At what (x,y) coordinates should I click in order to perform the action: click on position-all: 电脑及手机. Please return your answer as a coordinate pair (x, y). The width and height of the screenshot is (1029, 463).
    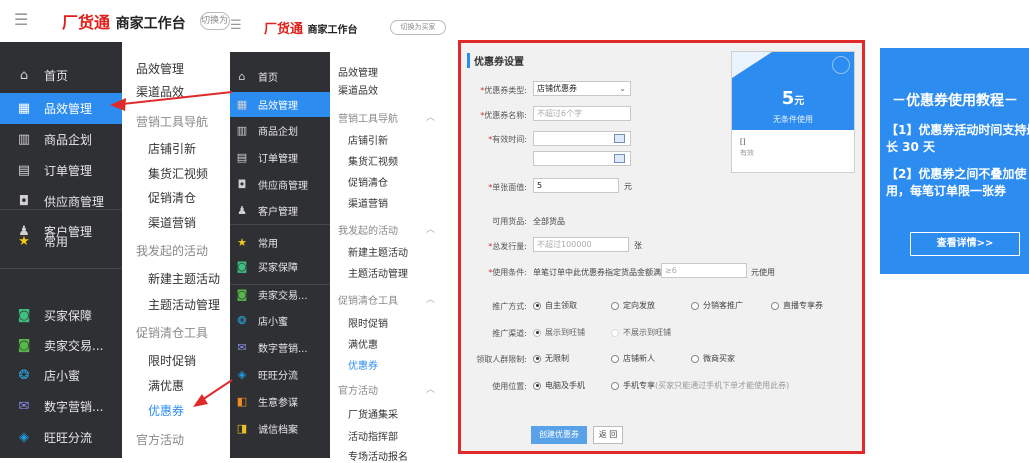
    Looking at the image, I should click on (559, 385).